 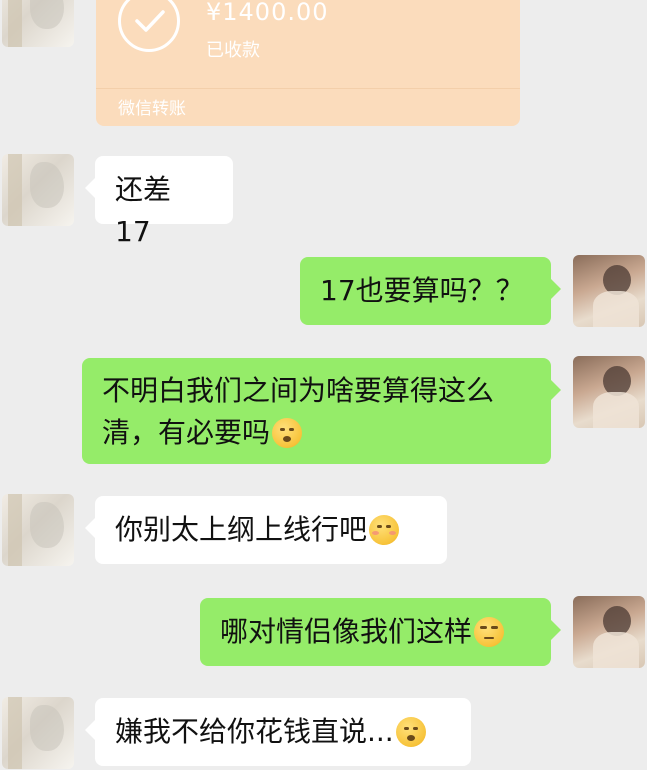 I want to click on message-bubble-outgoing: 17也要算吗？？, so click(x=430, y=291).